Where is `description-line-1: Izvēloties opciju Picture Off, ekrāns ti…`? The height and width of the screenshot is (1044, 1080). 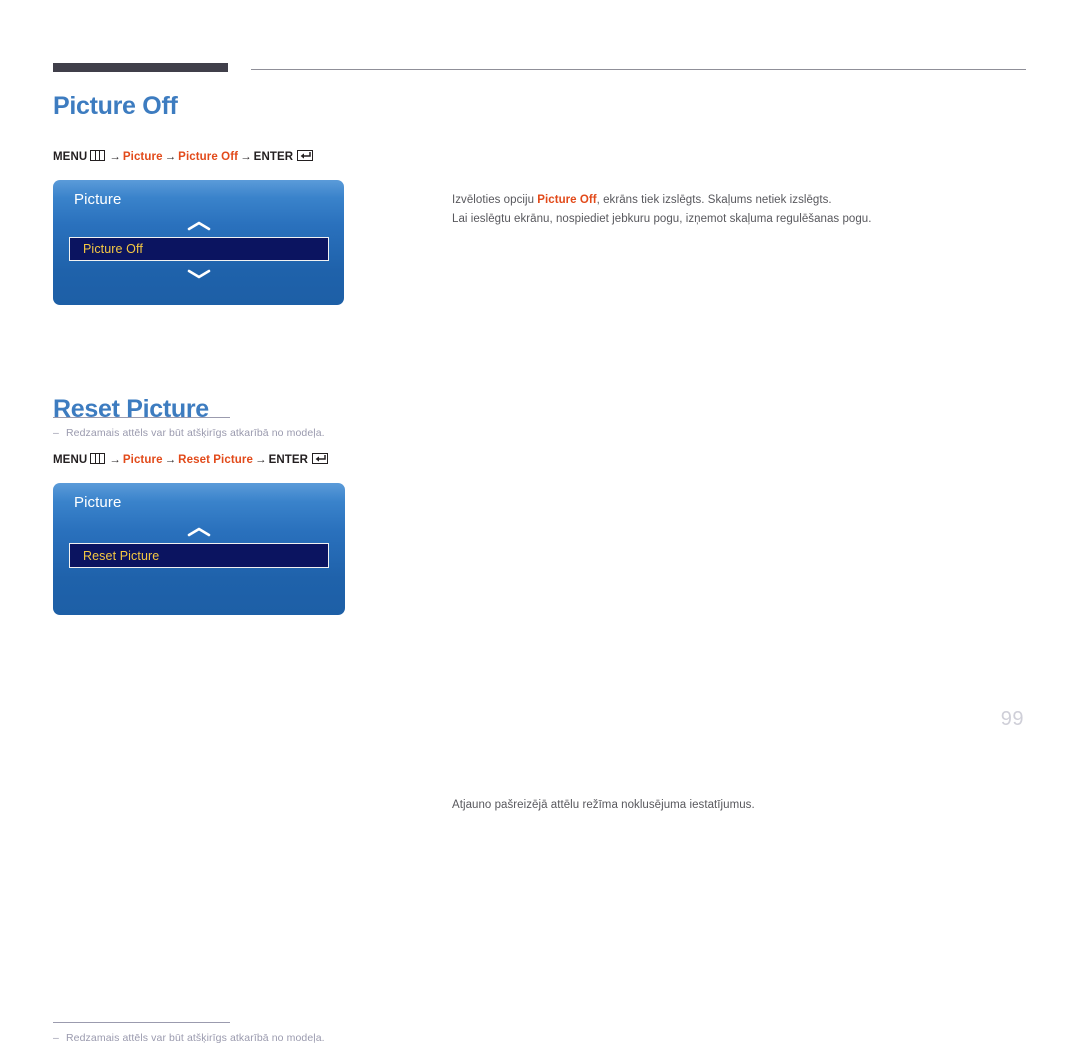 description-line-1: Izvēloties opciju Picture Off, ekrāns ti… is located at coordinates (732, 200).